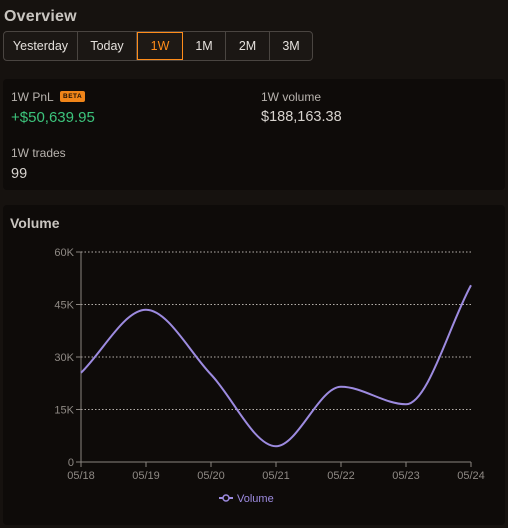 The image size is (508, 528). What do you see at coordinates (64, 253) in the screenshot?
I see `y-tick-label: 60K` at bounding box center [64, 253].